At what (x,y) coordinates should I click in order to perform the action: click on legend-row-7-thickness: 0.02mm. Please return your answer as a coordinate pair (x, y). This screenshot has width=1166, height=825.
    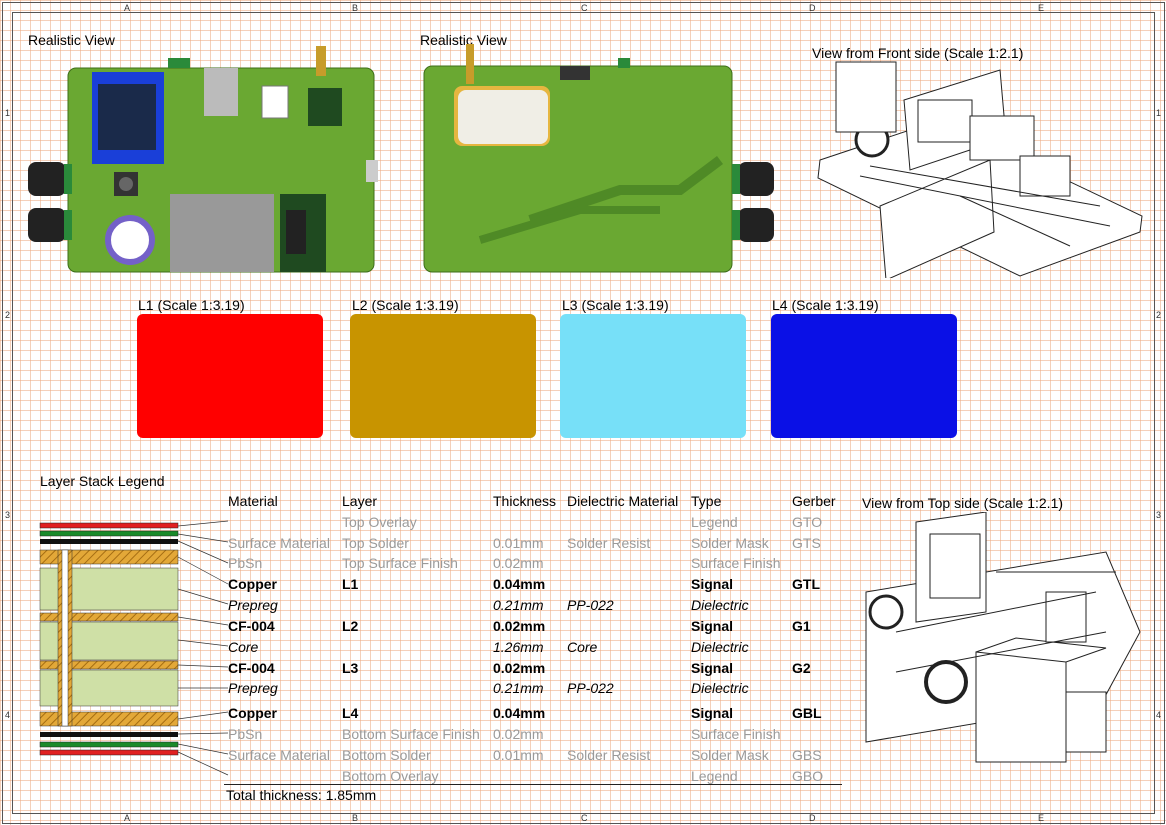
    Looking at the image, I should click on (519, 668).